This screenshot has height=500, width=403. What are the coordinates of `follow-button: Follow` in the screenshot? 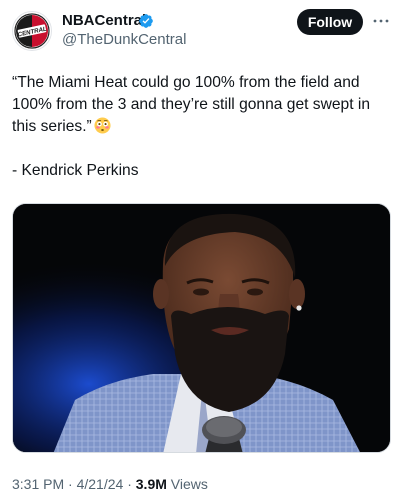 It's located at (330, 22).